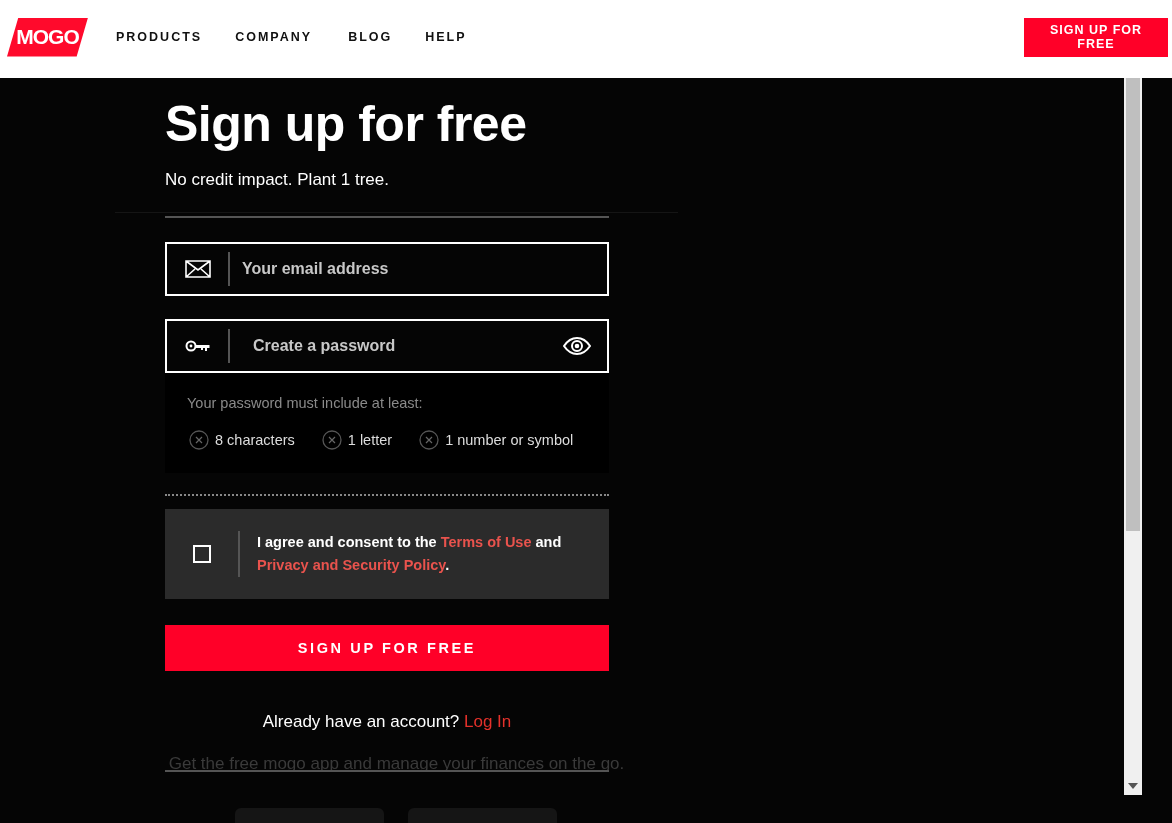 The width and height of the screenshot is (1172, 823). I want to click on email-field: Your email address, so click(387, 269).